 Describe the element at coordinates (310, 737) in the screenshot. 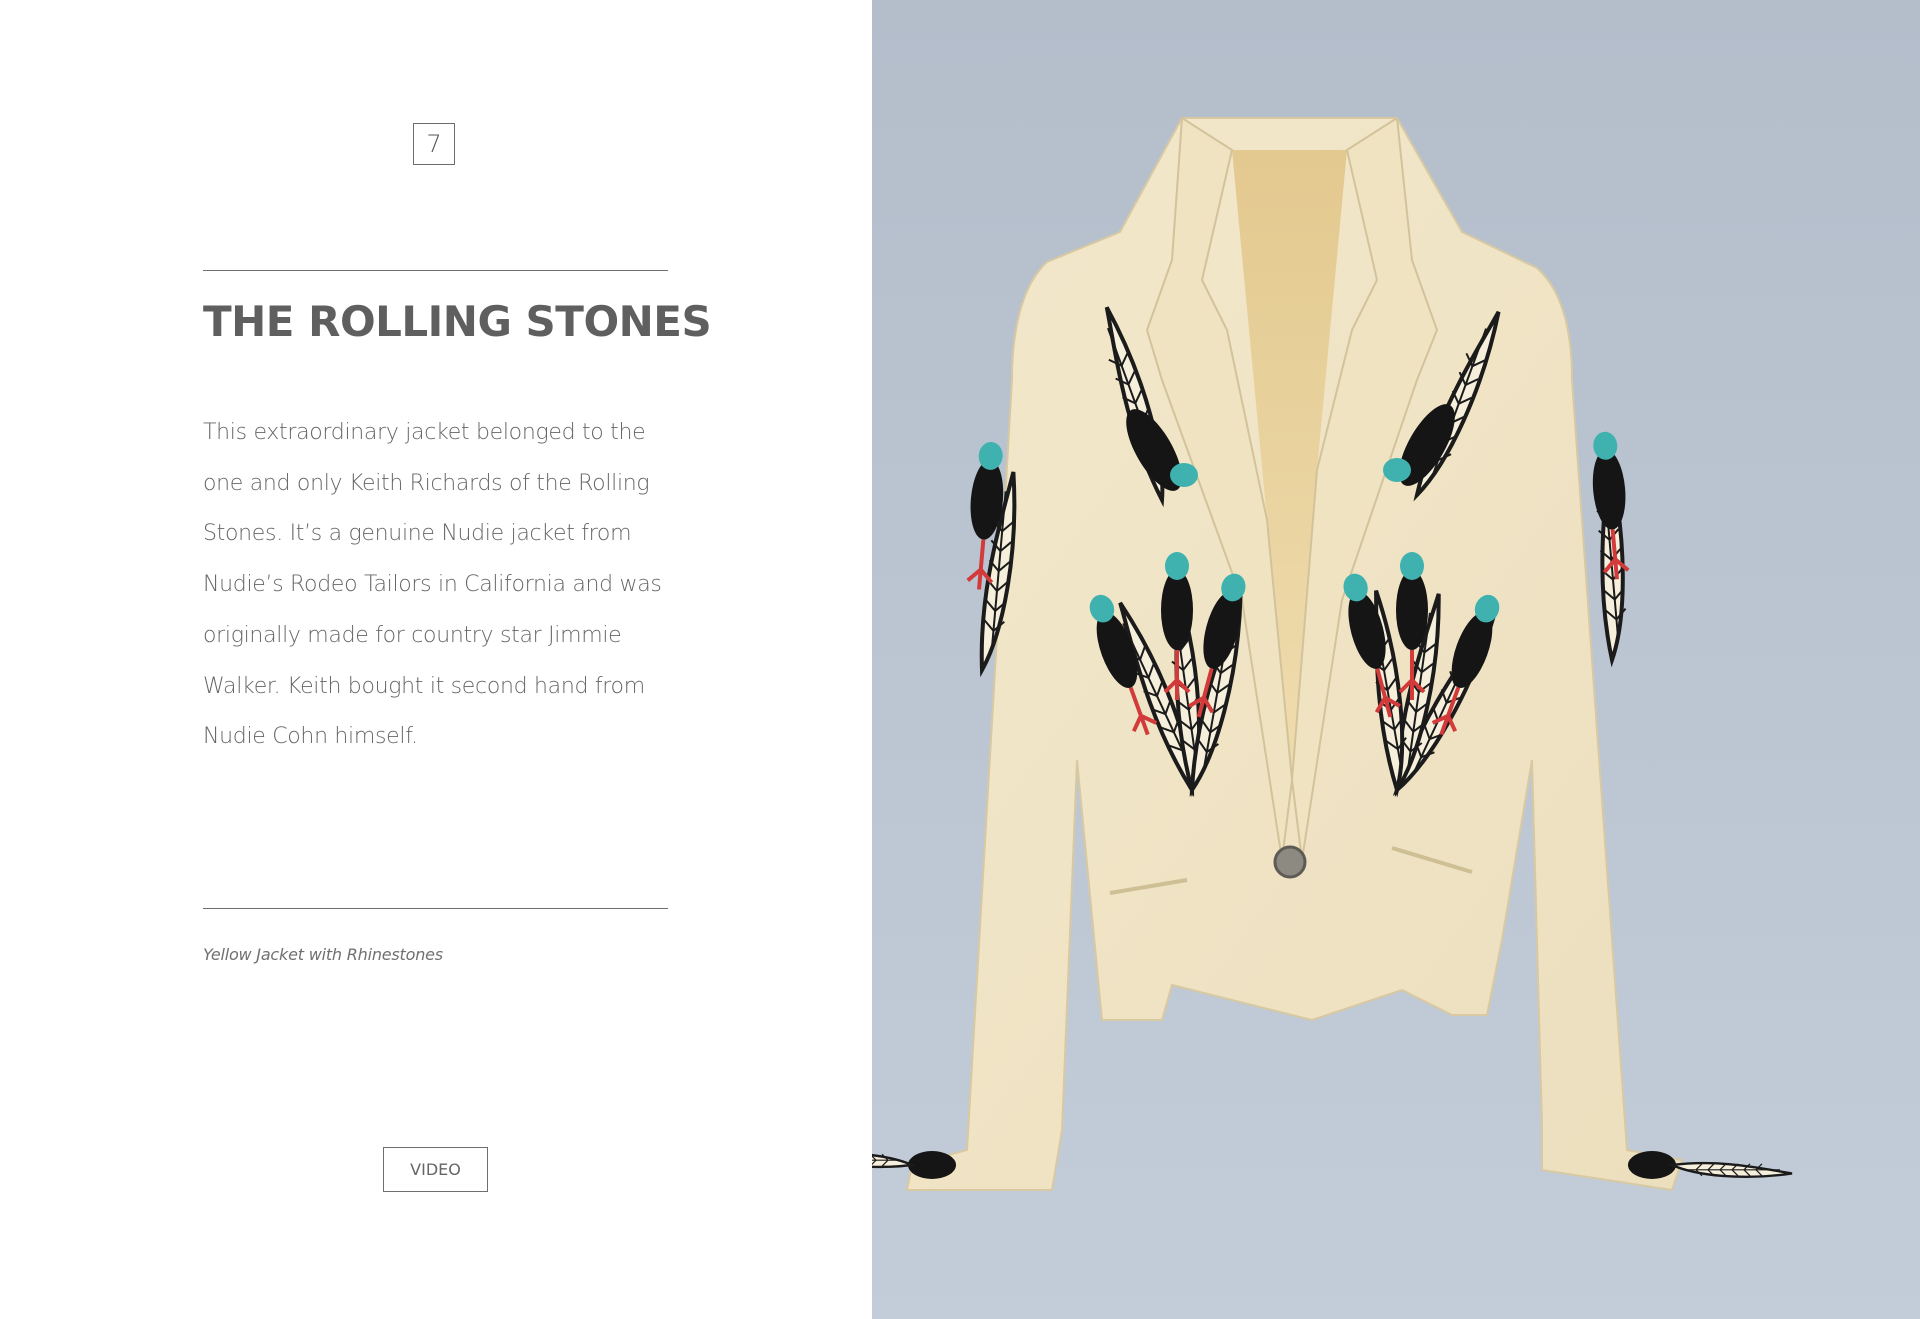

I see `description-line: Nudie Cohn himself.` at that location.